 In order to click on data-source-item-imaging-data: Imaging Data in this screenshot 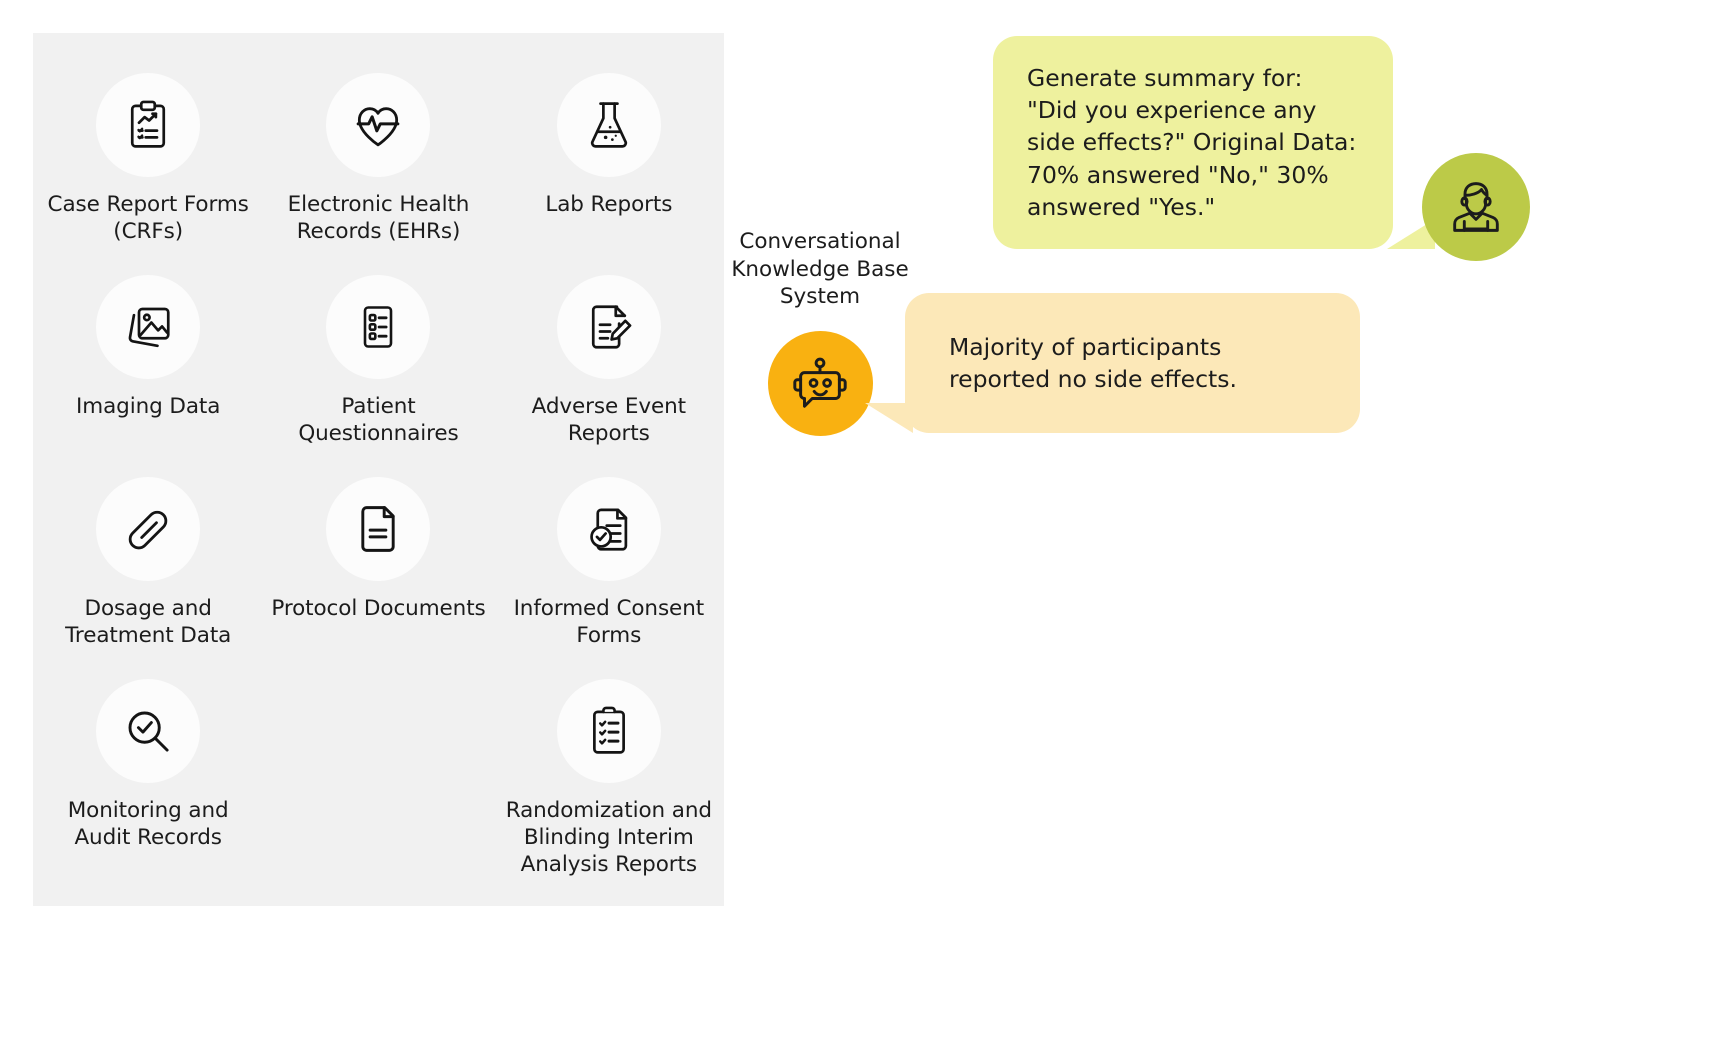, I will do `click(148, 376)`.